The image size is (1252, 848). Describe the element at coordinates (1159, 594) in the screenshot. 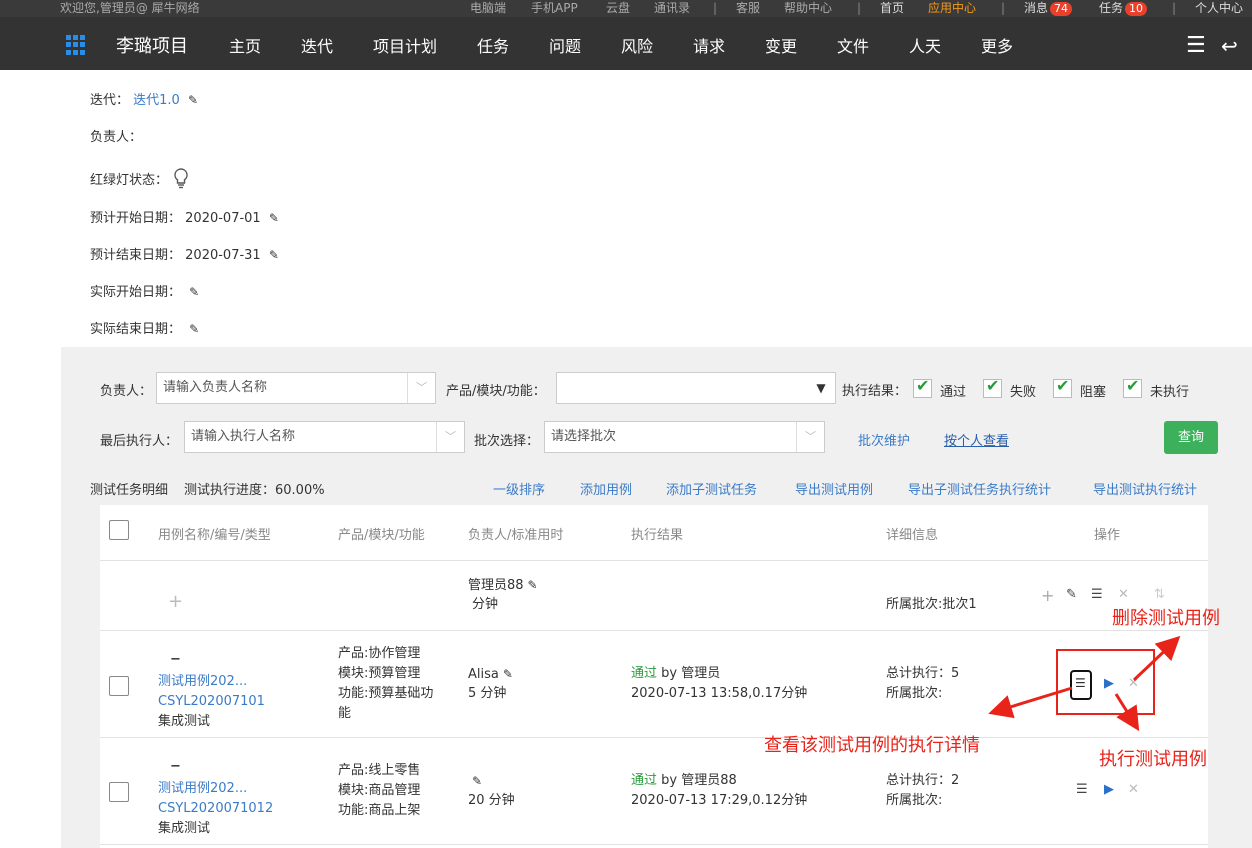

I see `sort-icon: ⇅` at that location.